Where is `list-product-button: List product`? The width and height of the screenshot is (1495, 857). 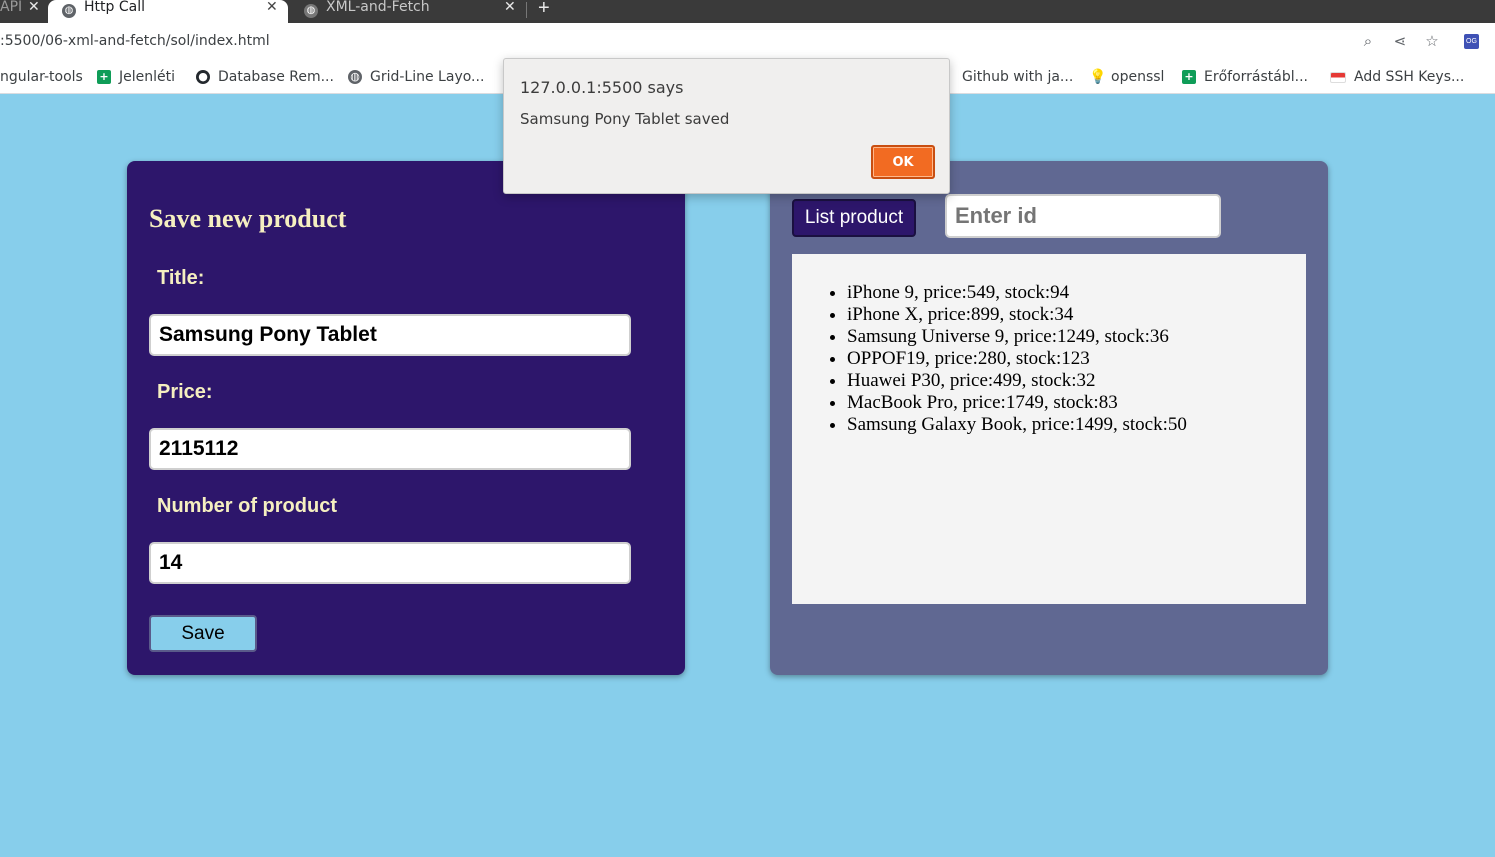 list-product-button: List product is located at coordinates (854, 218).